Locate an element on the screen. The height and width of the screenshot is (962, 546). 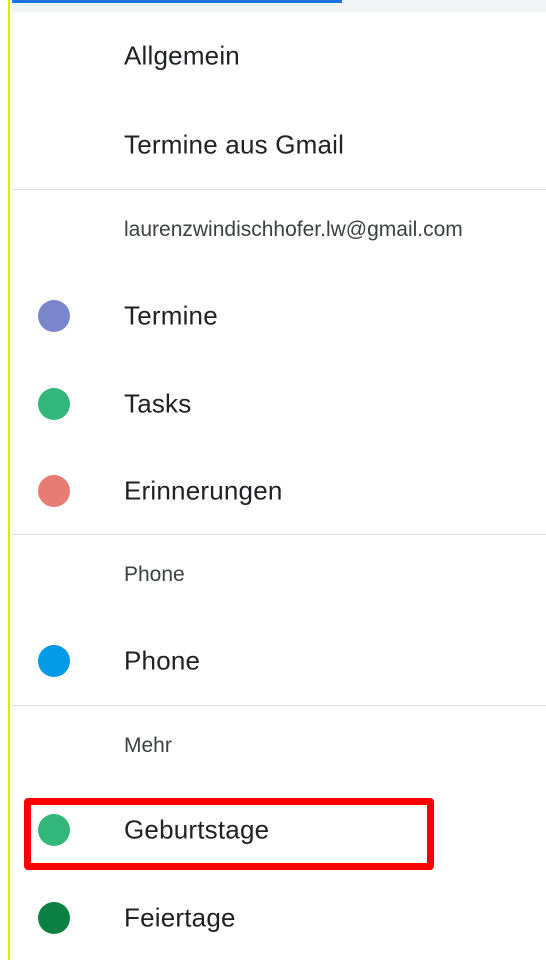
calendar-item-label: Feiertage is located at coordinates (180, 917).